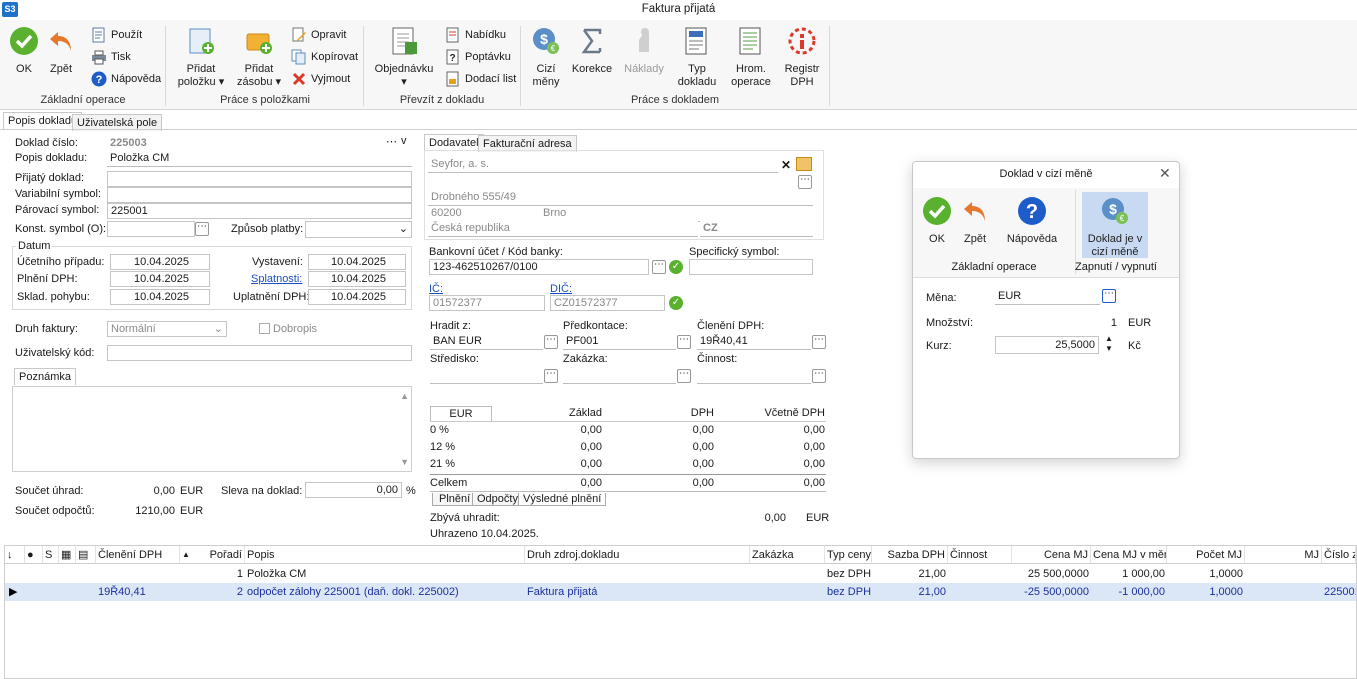 Image resolution: width=1357 pixels, height=679 pixels. Describe the element at coordinates (461, 414) in the screenshot. I see `vat-currency-button: EUR` at that location.